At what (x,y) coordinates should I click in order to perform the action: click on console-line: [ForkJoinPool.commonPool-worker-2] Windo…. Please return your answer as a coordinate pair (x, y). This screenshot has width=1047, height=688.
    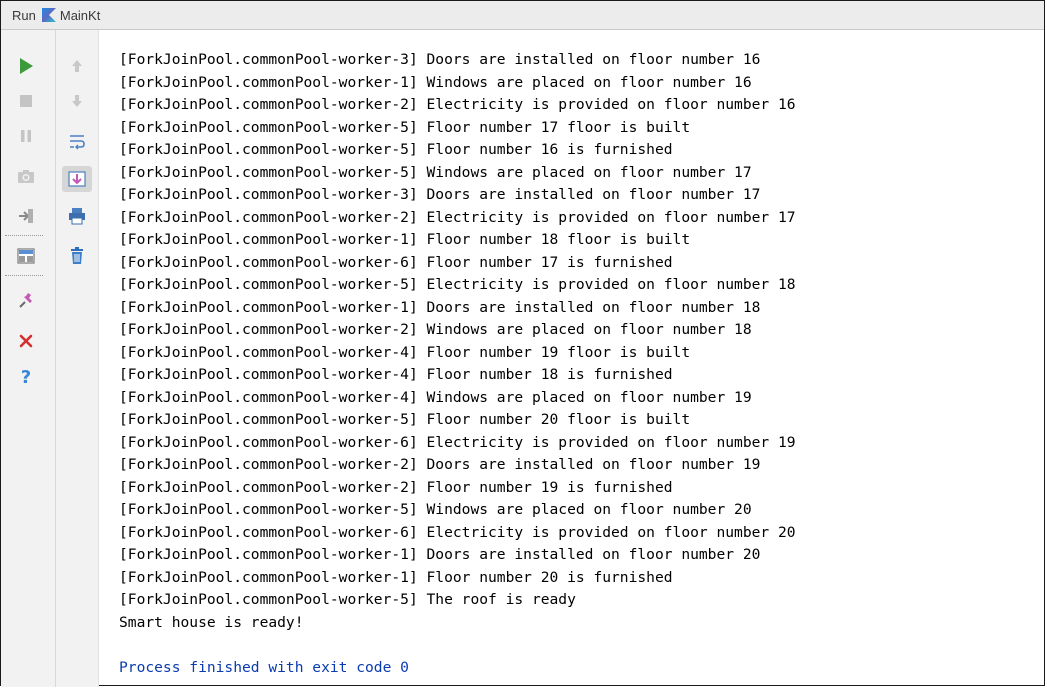
    Looking at the image, I should click on (435, 329).